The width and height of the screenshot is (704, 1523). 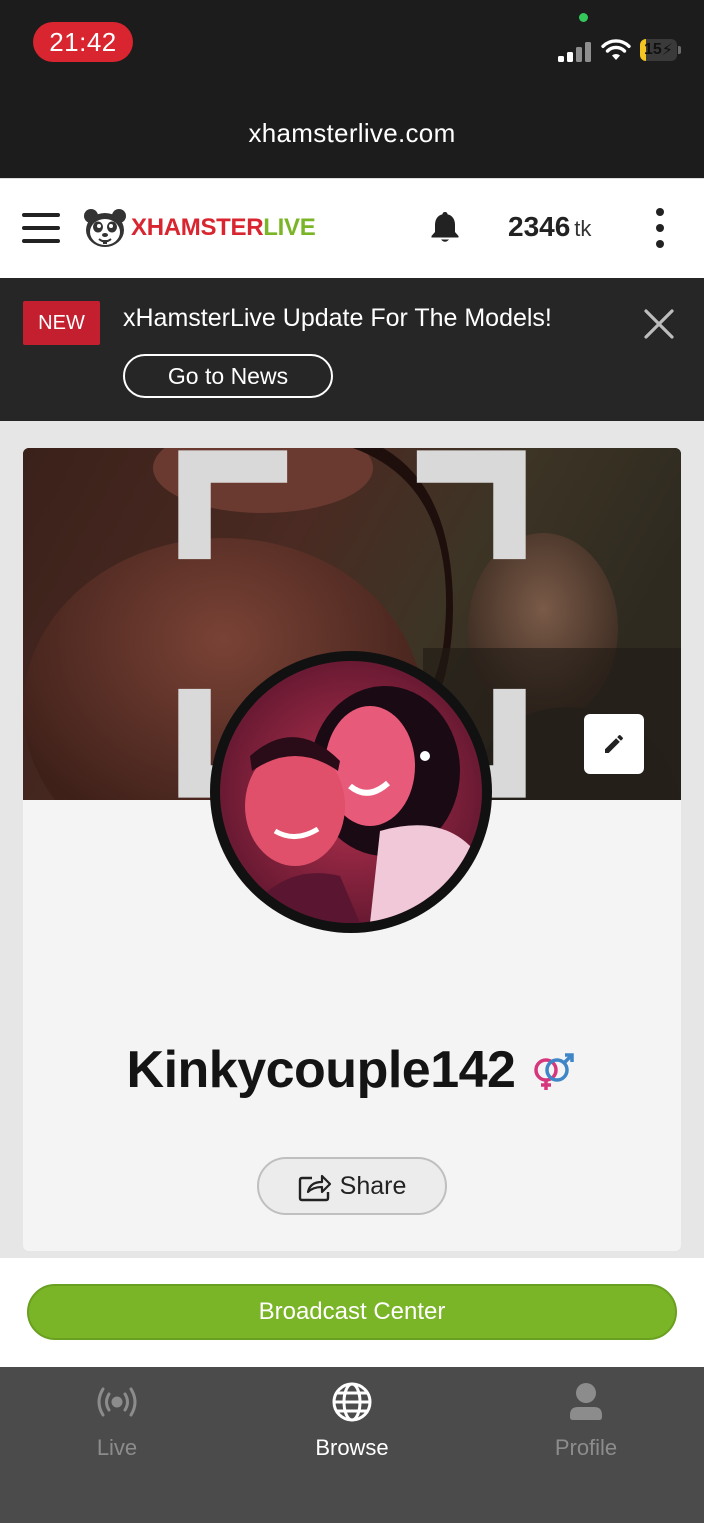 What do you see at coordinates (352, 1402) in the screenshot?
I see `globe-icon` at bounding box center [352, 1402].